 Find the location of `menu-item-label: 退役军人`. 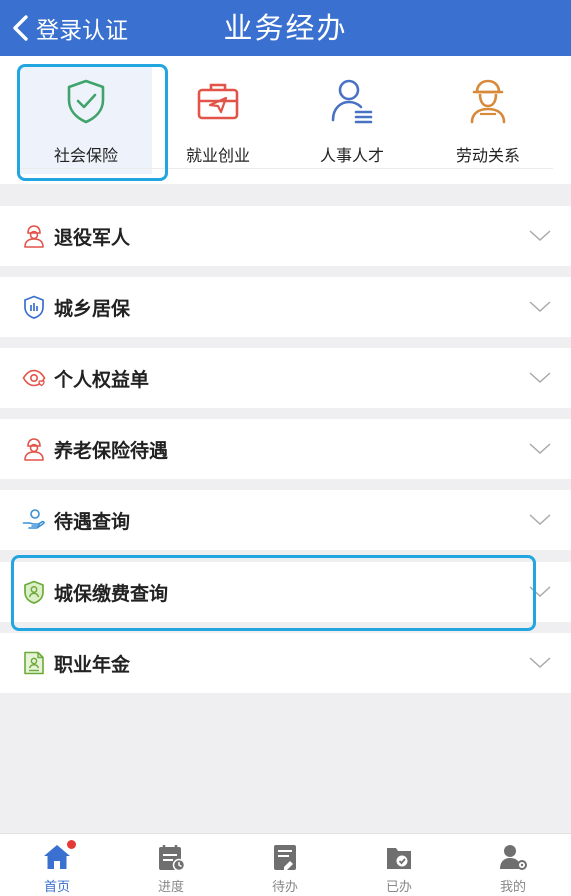

menu-item-label: 退役军人 is located at coordinates (92, 237).